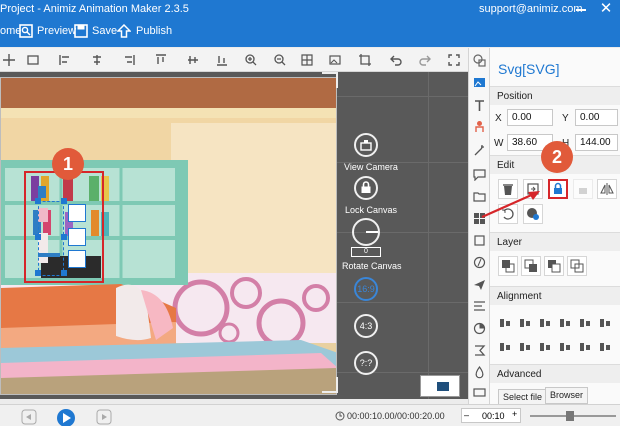 Image resolution: width=620 pixels, height=426 pixels. What do you see at coordinates (508, 266) in the screenshot?
I see `bring-front-button` at bounding box center [508, 266].